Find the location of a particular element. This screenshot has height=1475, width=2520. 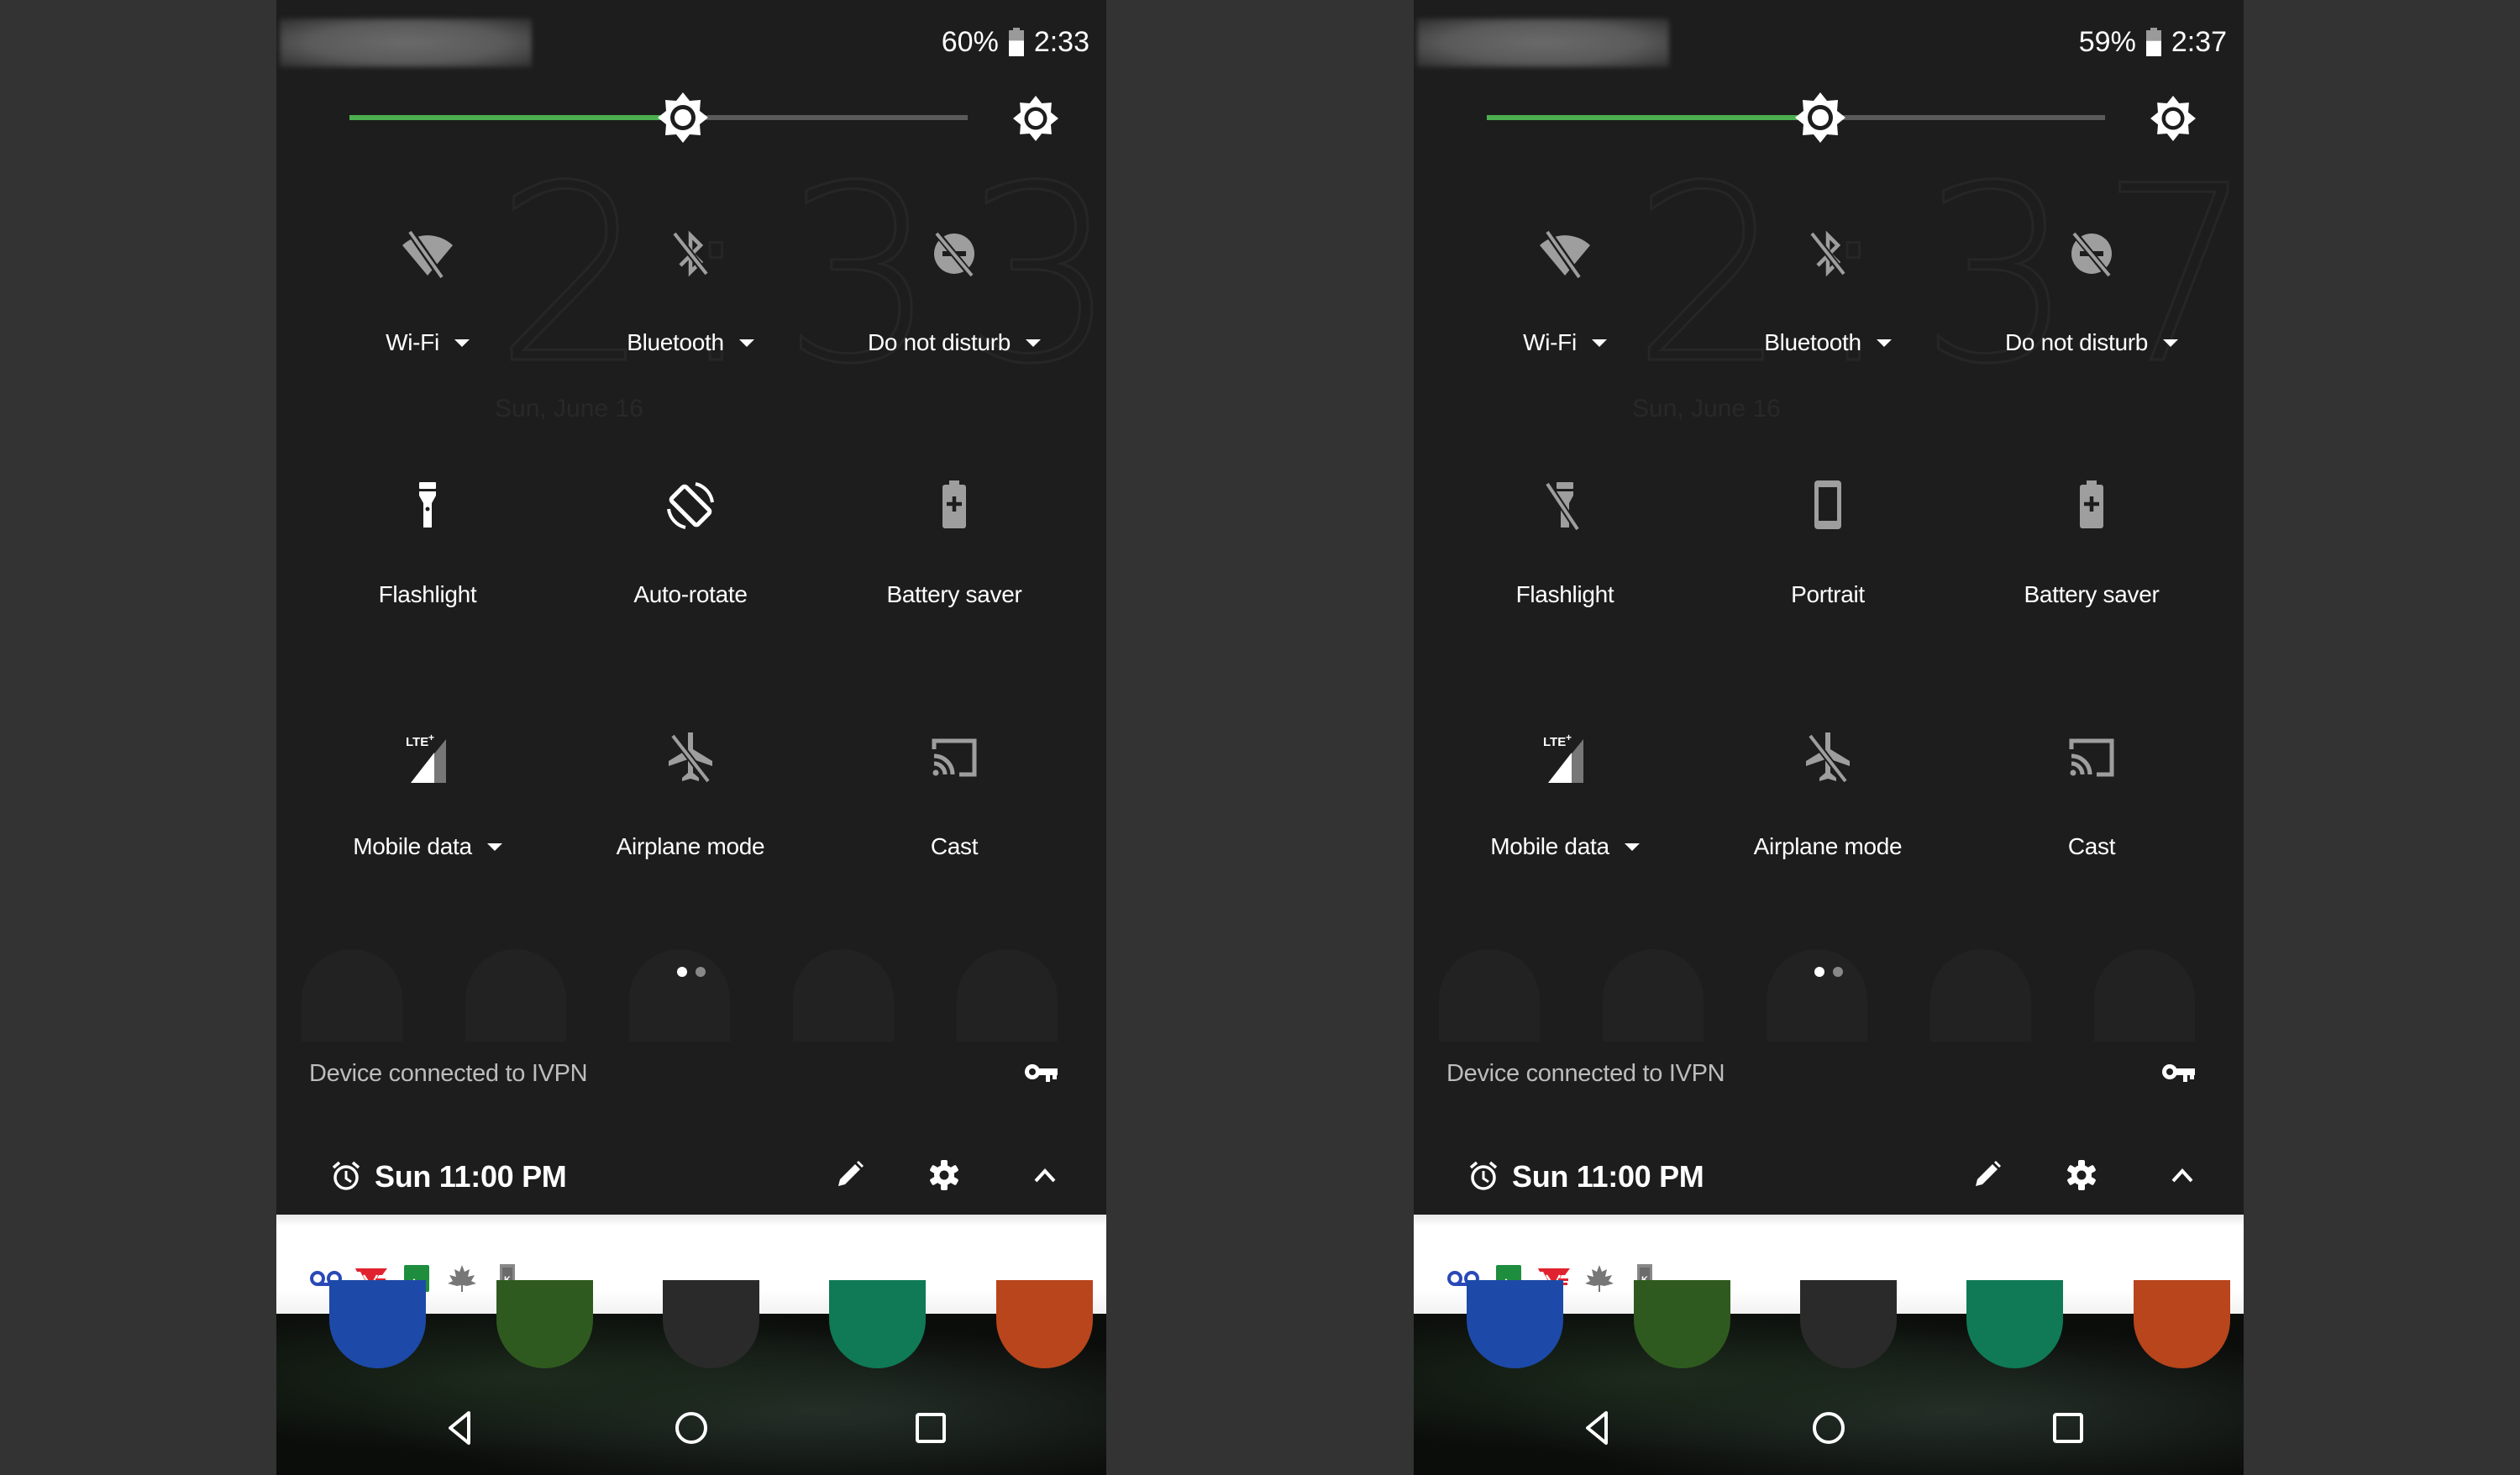

cast-icon is located at coordinates (954, 757).